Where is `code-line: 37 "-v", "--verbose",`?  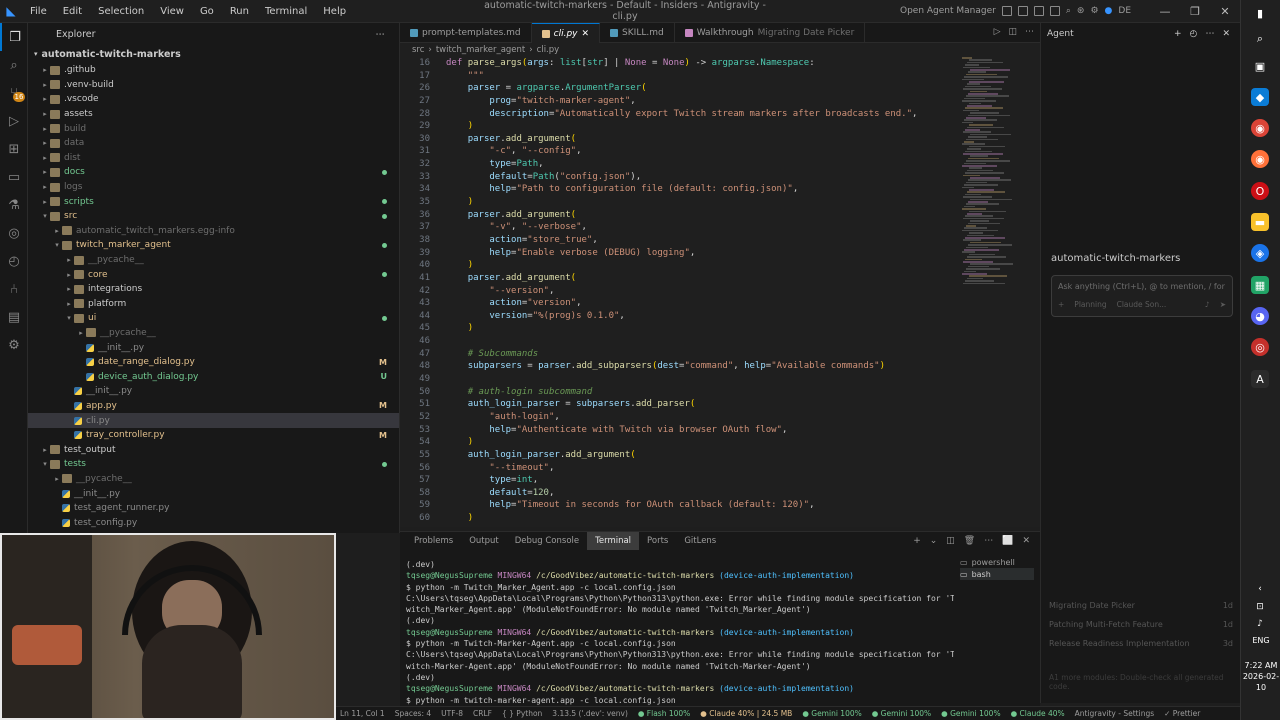
code-line: 37 "-v", "--verbose", is located at coordinates (680, 227).